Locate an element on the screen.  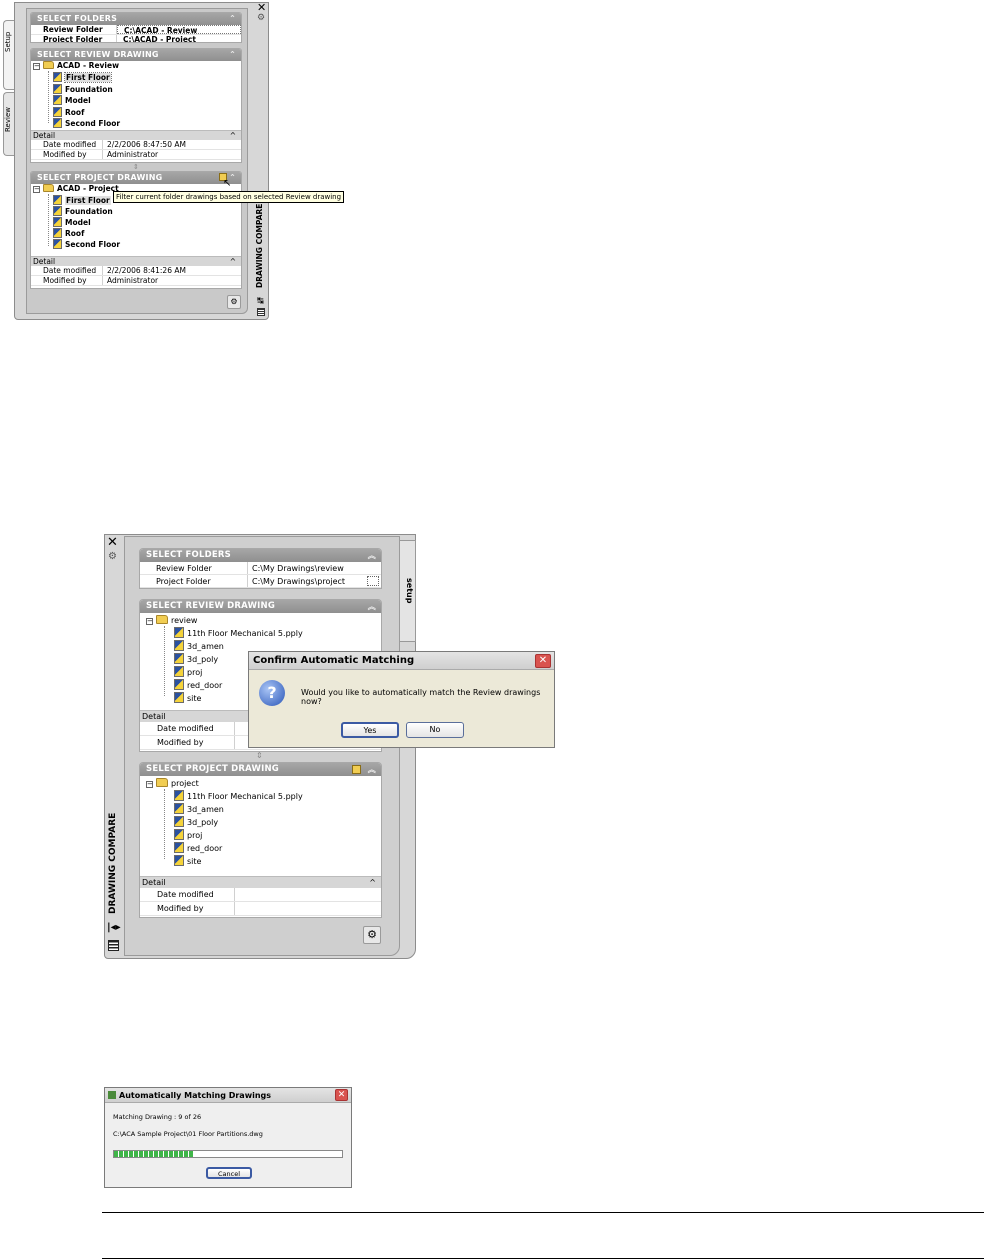
tab-setup-label: Setup is located at coordinates (8, 41).